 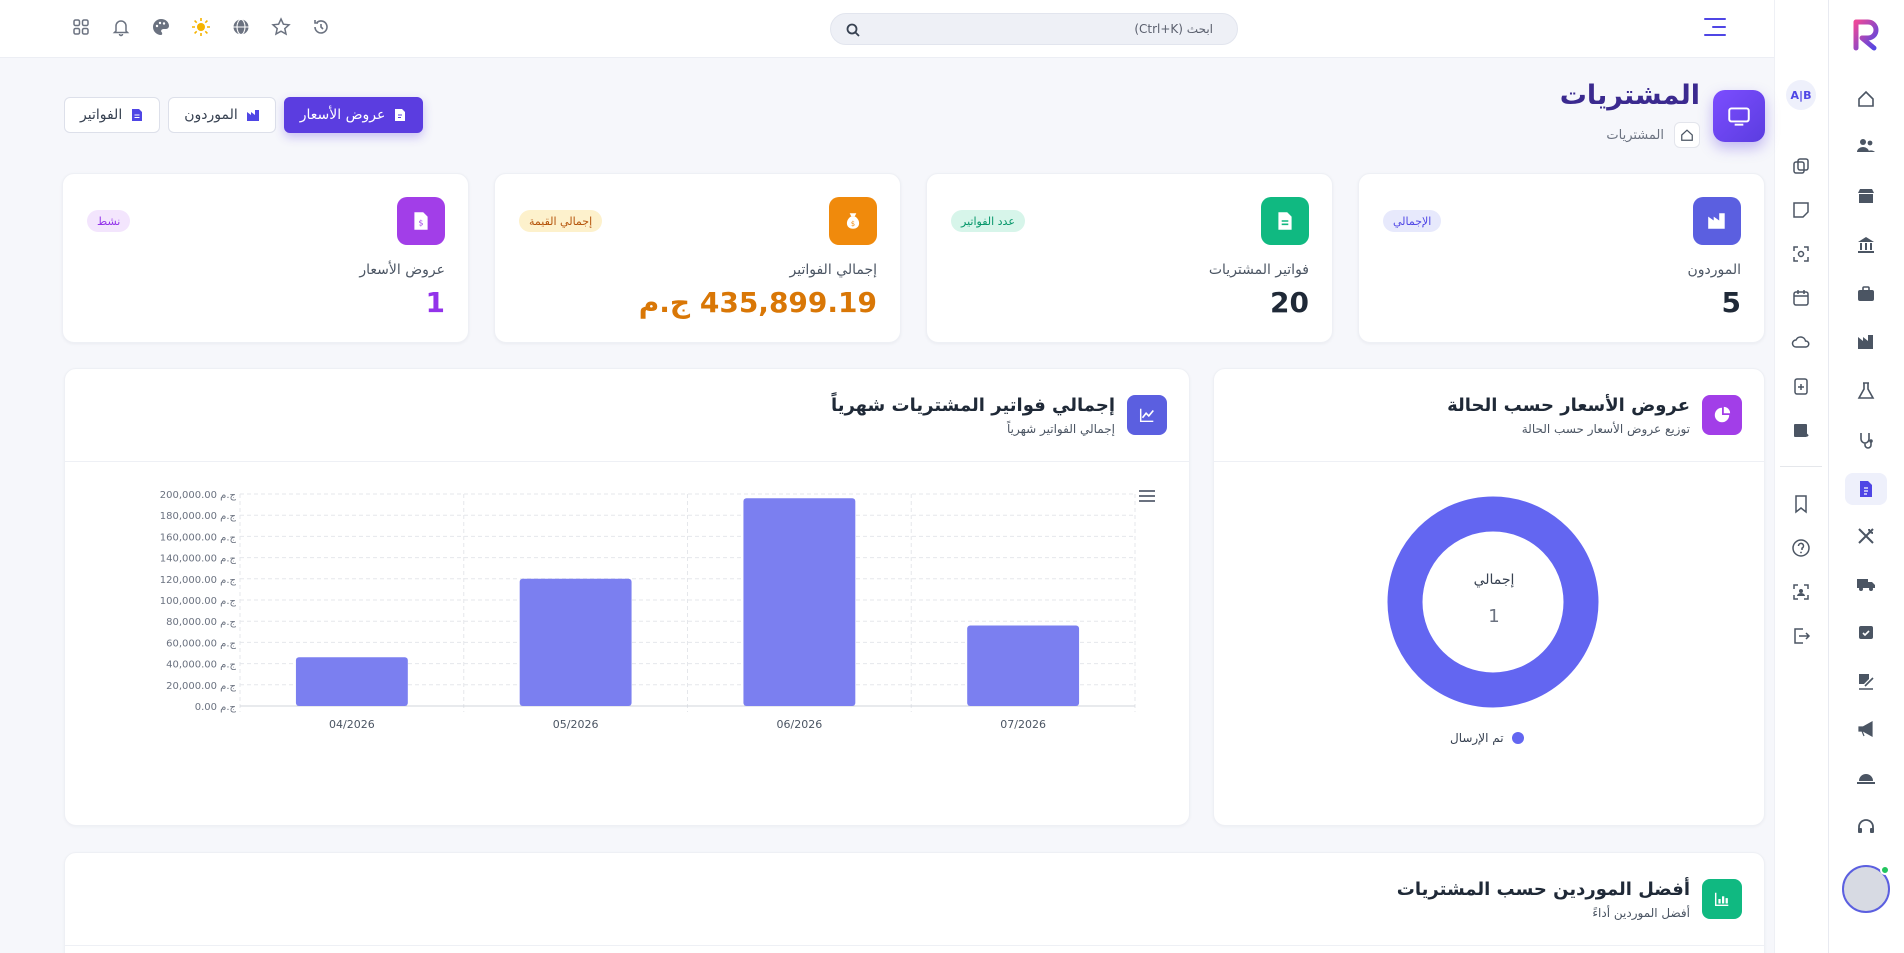 What do you see at coordinates (198, 495) in the screenshot?
I see `y-tick-label: 200,000.00 ج.م` at bounding box center [198, 495].